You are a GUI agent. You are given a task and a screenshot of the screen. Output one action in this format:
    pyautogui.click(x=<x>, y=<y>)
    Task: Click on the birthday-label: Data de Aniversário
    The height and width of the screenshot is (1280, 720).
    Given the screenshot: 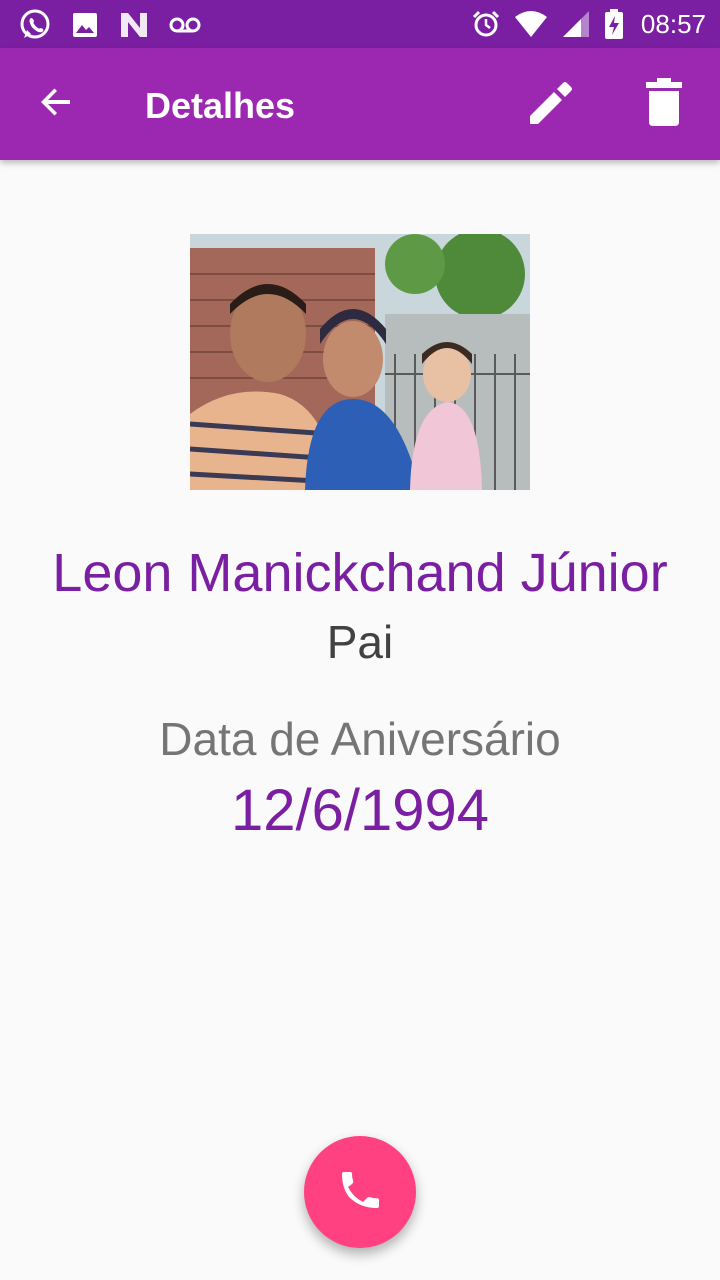 What is the action you would take?
    pyautogui.click(x=360, y=739)
    